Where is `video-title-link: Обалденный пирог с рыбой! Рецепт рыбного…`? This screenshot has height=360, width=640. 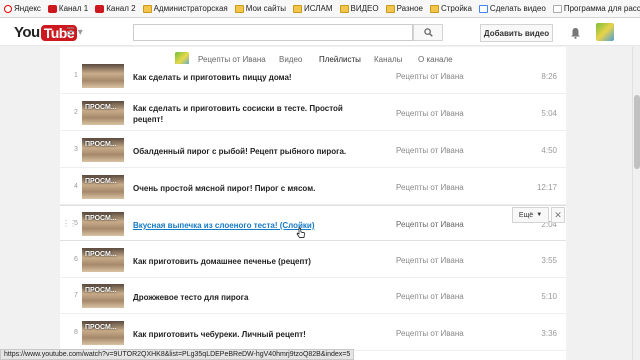
video-title-link: Обалденный пирог с рыбой! Рецепт рыбного… is located at coordinates (253, 151).